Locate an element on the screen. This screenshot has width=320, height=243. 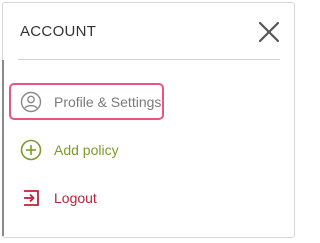
close-button is located at coordinates (269, 32).